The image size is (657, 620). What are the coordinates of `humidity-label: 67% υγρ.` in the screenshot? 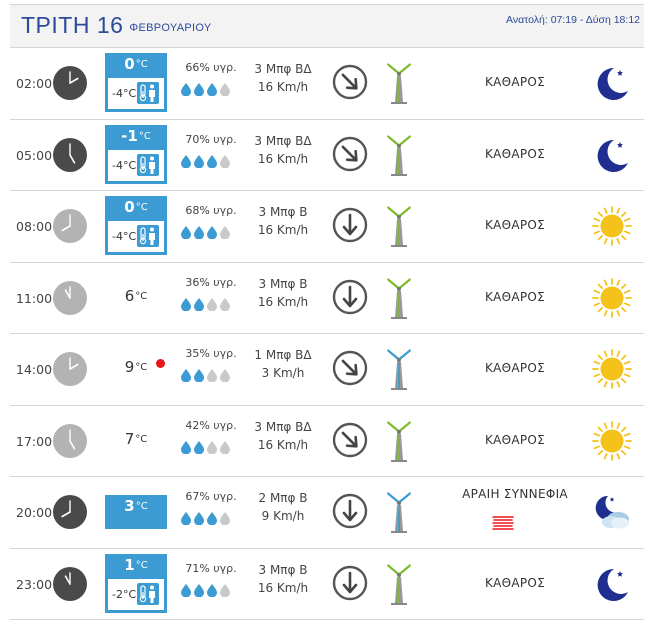 It's located at (211, 496).